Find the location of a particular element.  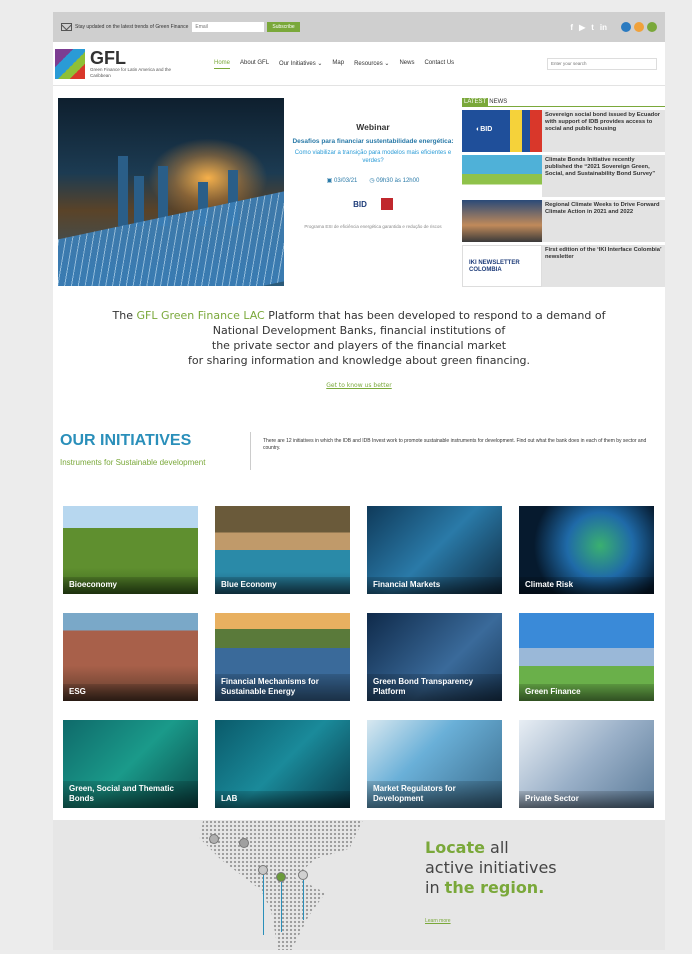

tile-blue-economy: Blue Economy is located at coordinates (282, 550).